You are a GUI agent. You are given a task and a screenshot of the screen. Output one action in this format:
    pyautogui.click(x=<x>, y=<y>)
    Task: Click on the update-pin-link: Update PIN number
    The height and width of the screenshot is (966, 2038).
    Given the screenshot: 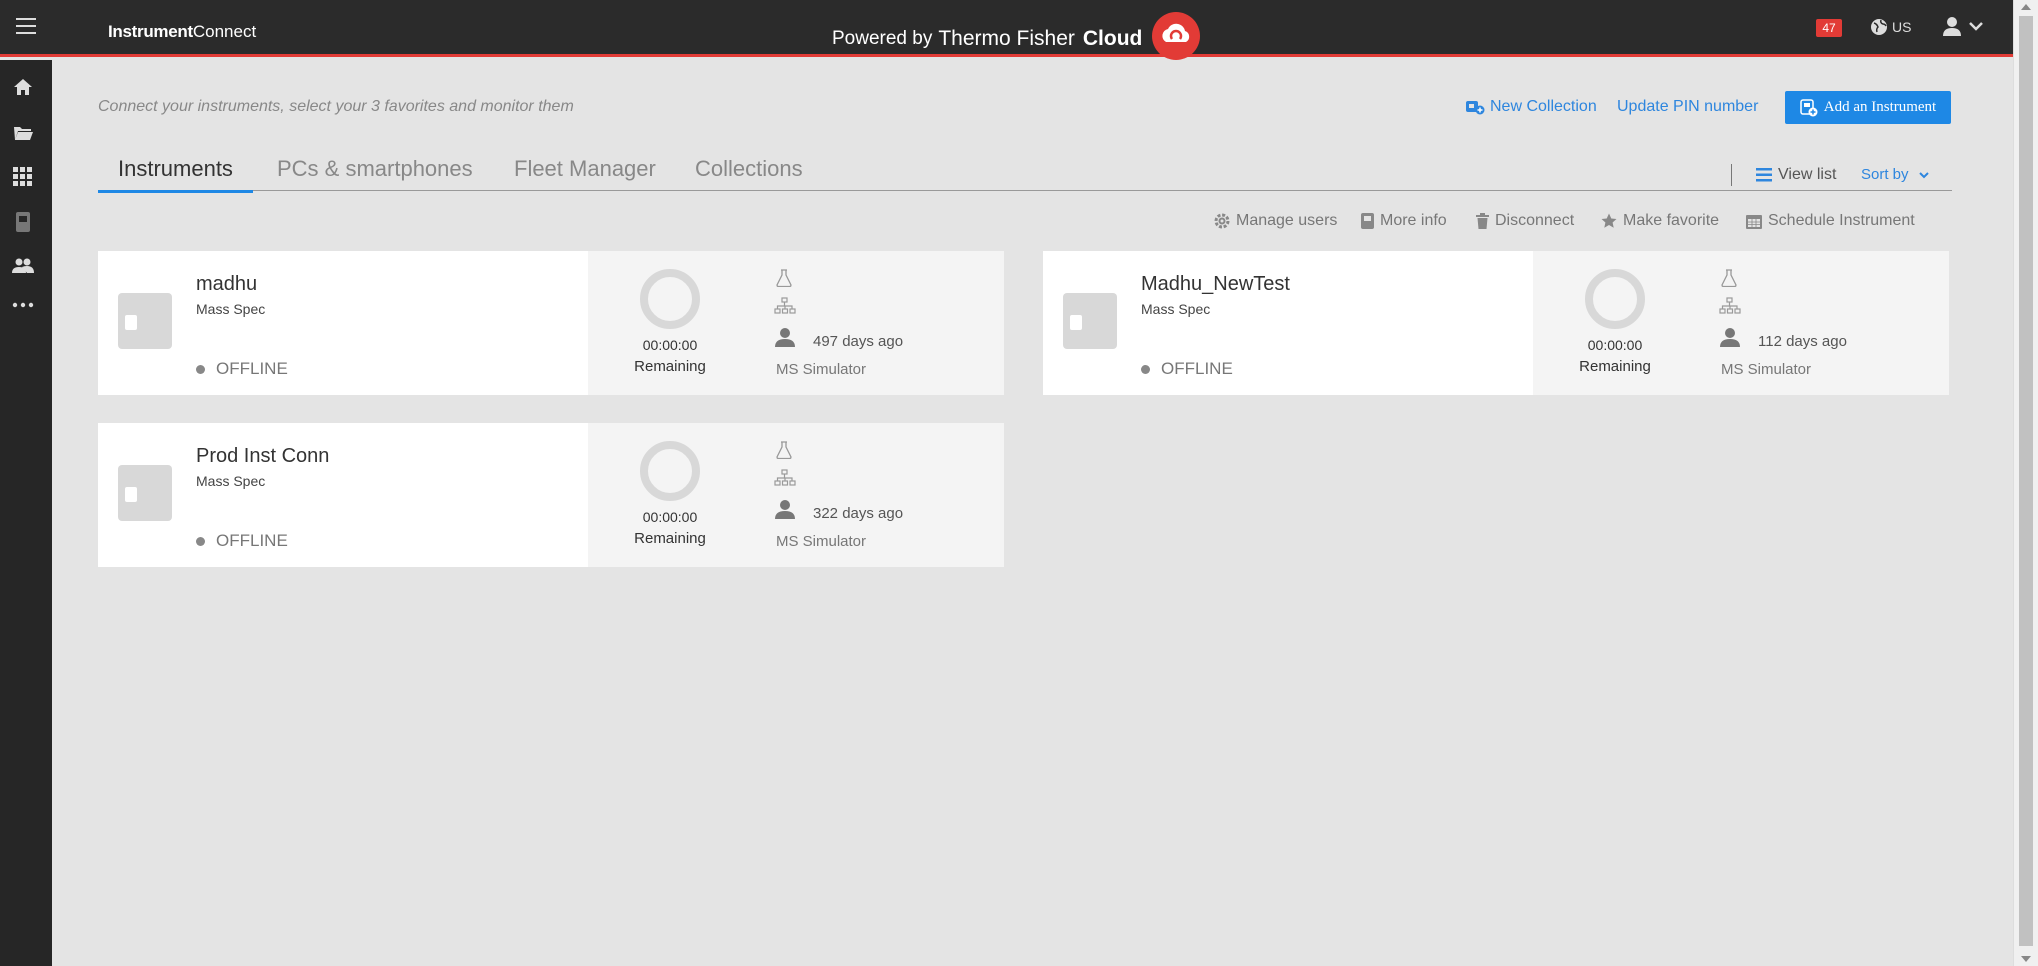 What is the action you would take?
    pyautogui.click(x=1687, y=107)
    